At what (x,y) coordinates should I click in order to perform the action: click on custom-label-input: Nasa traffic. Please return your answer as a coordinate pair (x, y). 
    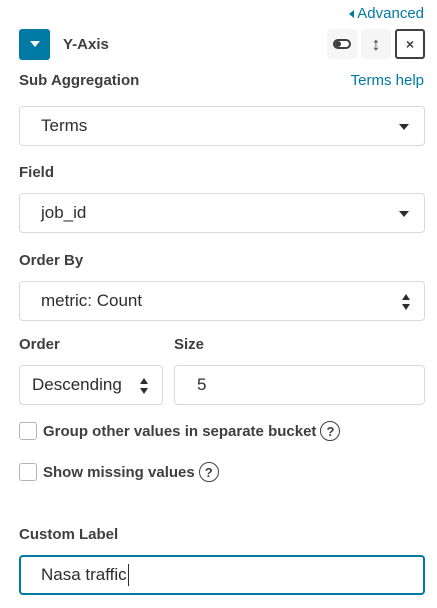
    Looking at the image, I should click on (222, 575).